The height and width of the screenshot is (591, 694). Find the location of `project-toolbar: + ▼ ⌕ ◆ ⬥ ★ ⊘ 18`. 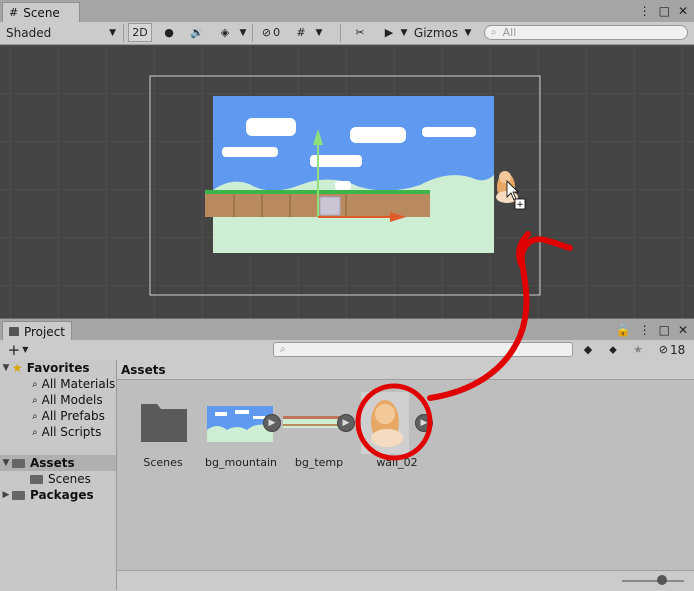

project-toolbar: + ▼ ⌕ ◆ ⬥ ★ ⊘ 18 is located at coordinates (347, 350).